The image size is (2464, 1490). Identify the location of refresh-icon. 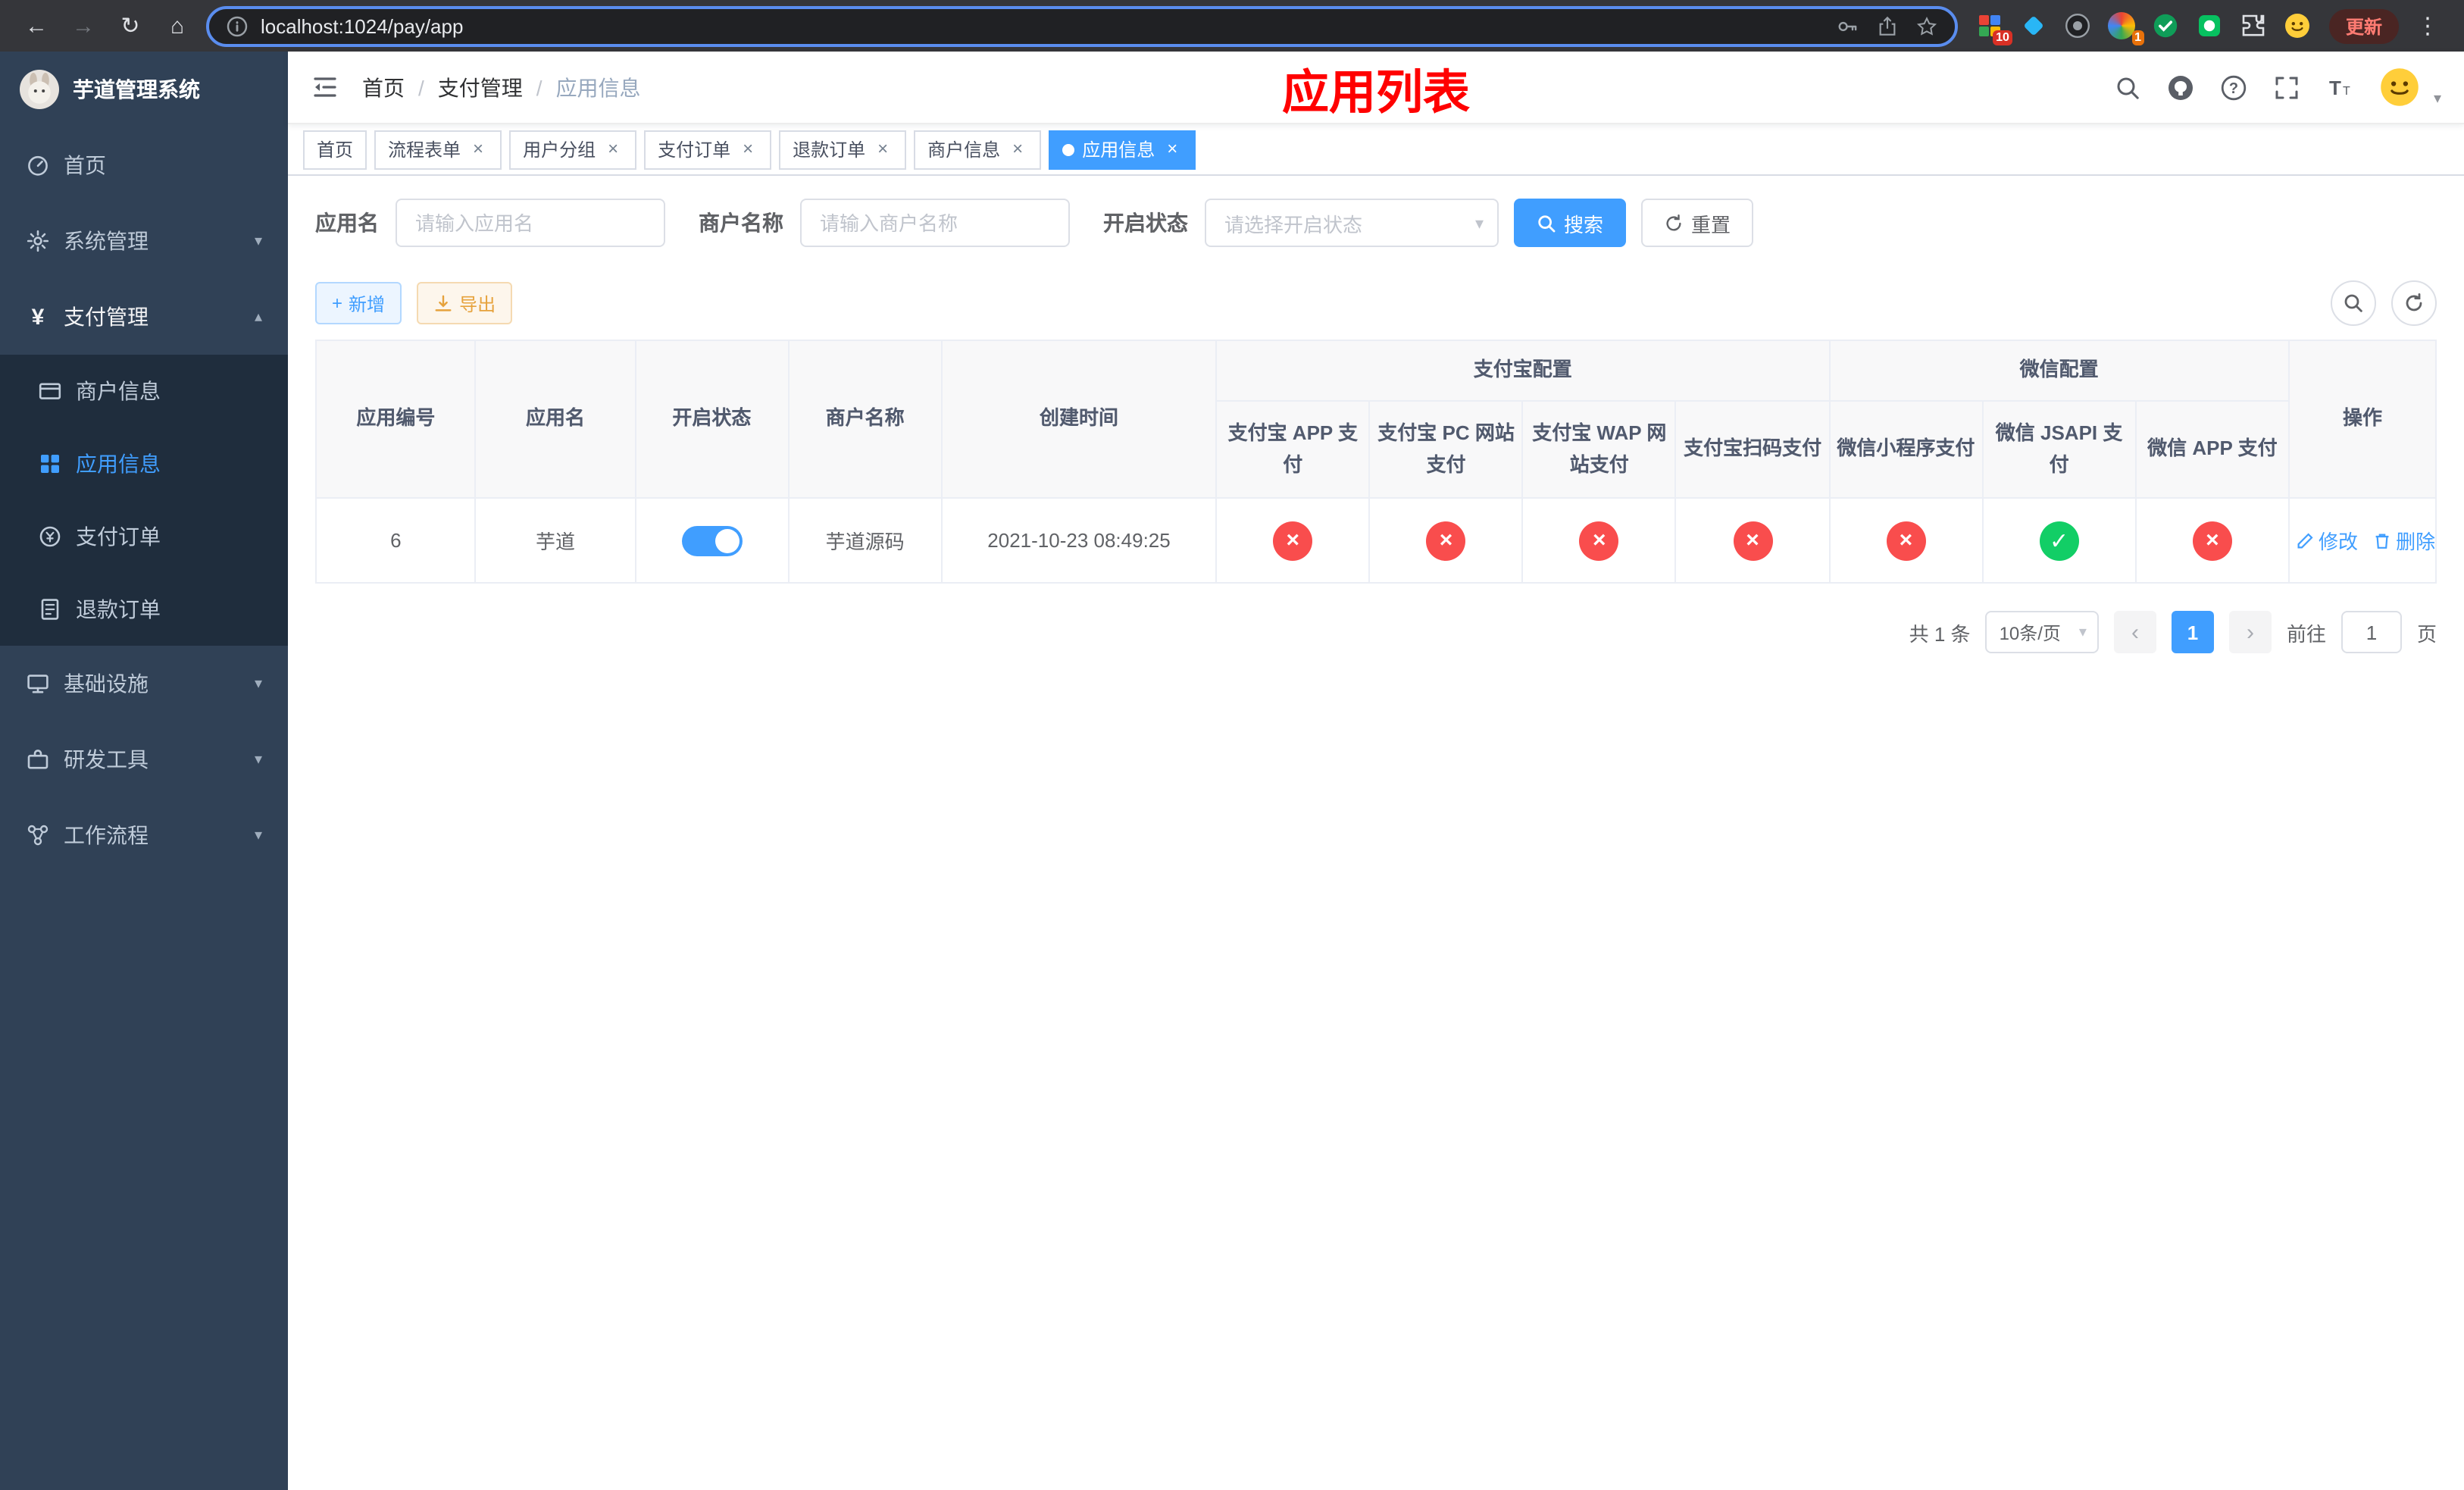
(1673, 222).